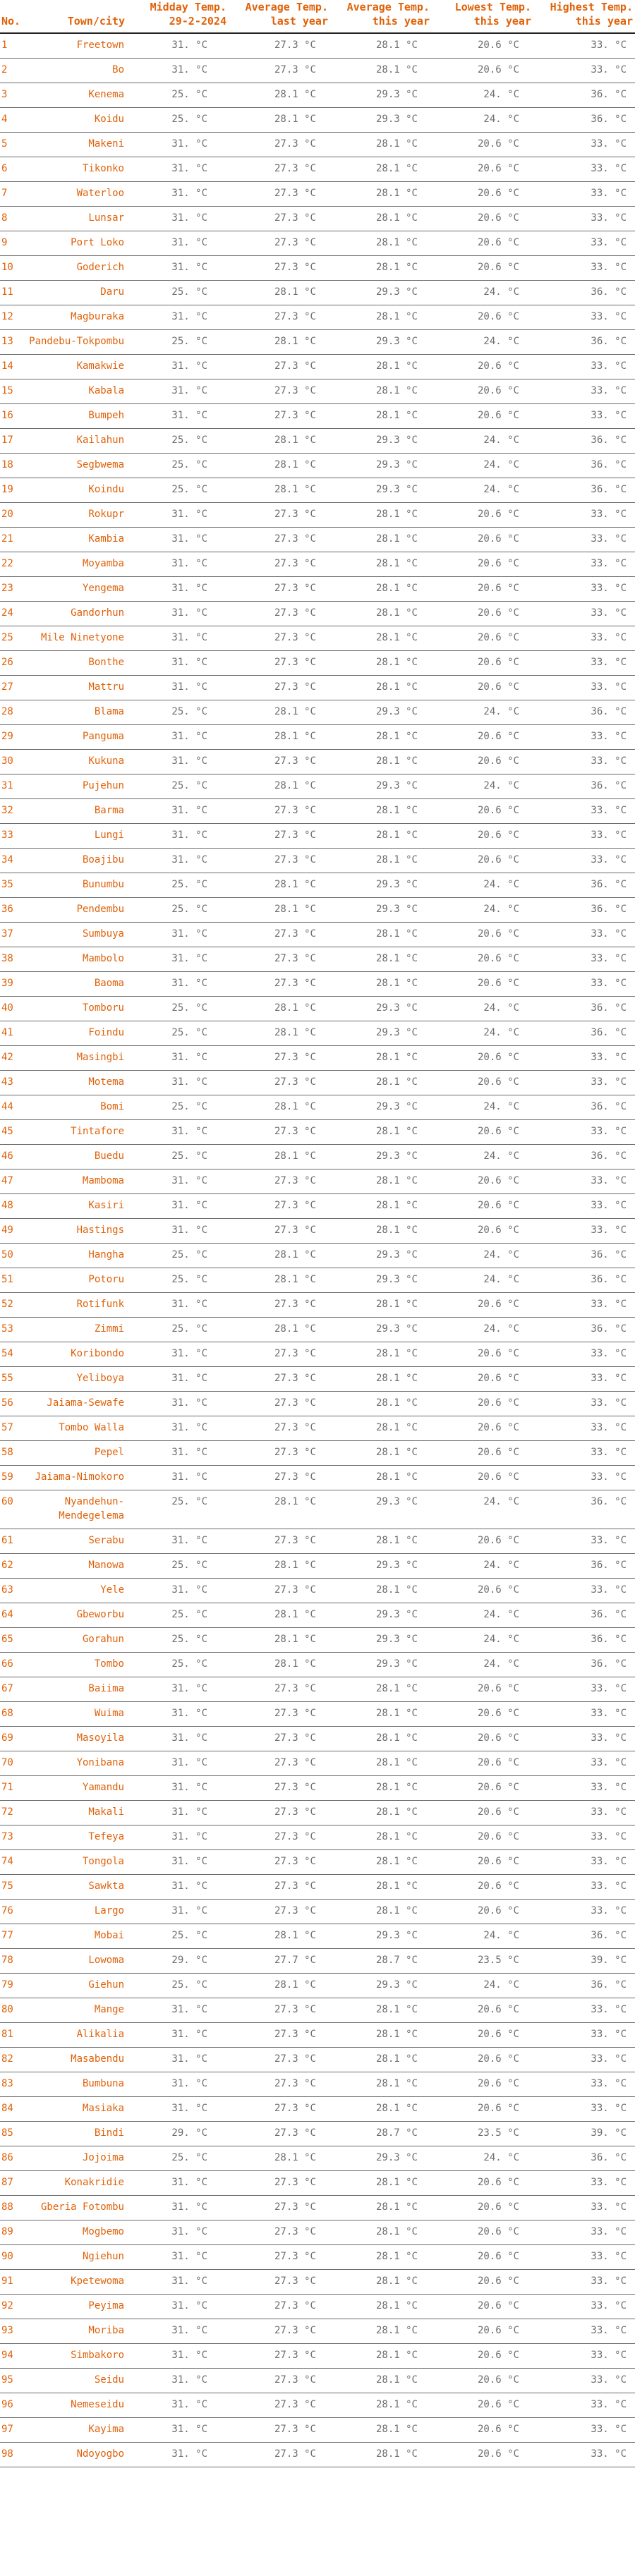 The image size is (635, 2576). What do you see at coordinates (482, 17) in the screenshot?
I see `col-header-lowest: Lowest Temp. this year` at bounding box center [482, 17].